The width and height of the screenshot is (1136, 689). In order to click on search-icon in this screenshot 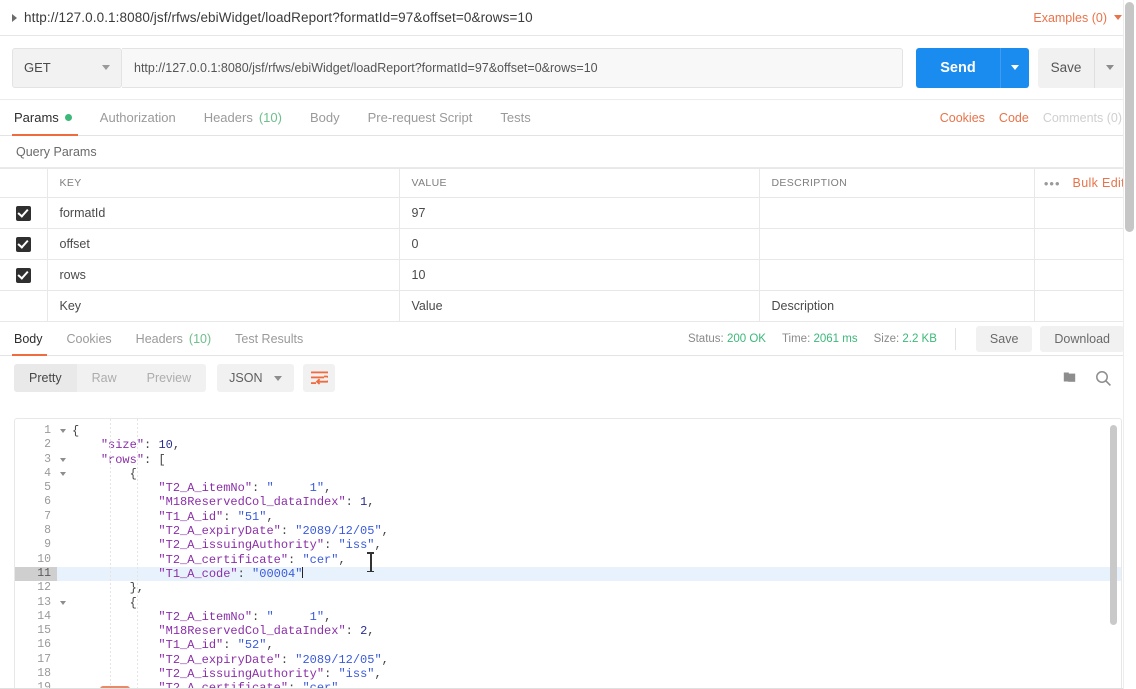, I will do `click(1103, 378)`.